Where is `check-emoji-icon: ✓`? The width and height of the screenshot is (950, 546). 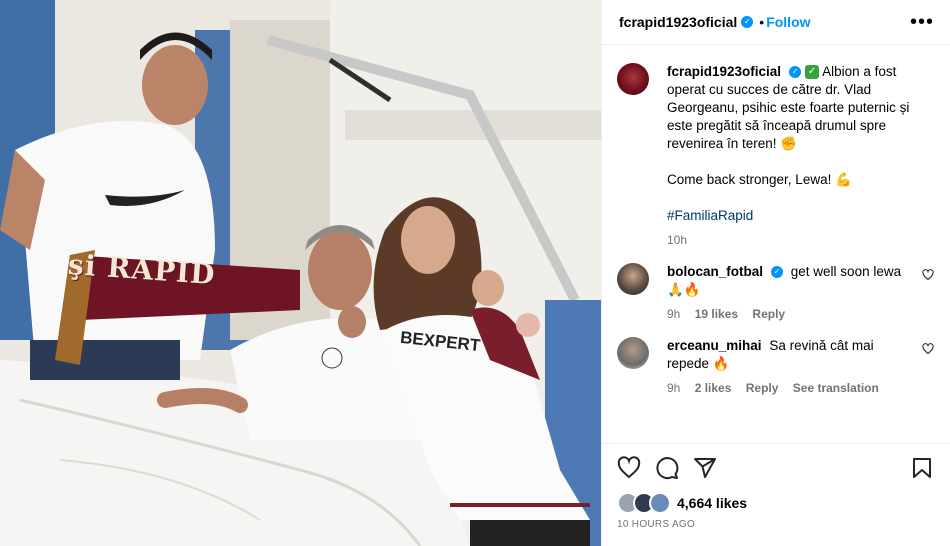
check-emoji-icon: ✓ is located at coordinates (812, 72).